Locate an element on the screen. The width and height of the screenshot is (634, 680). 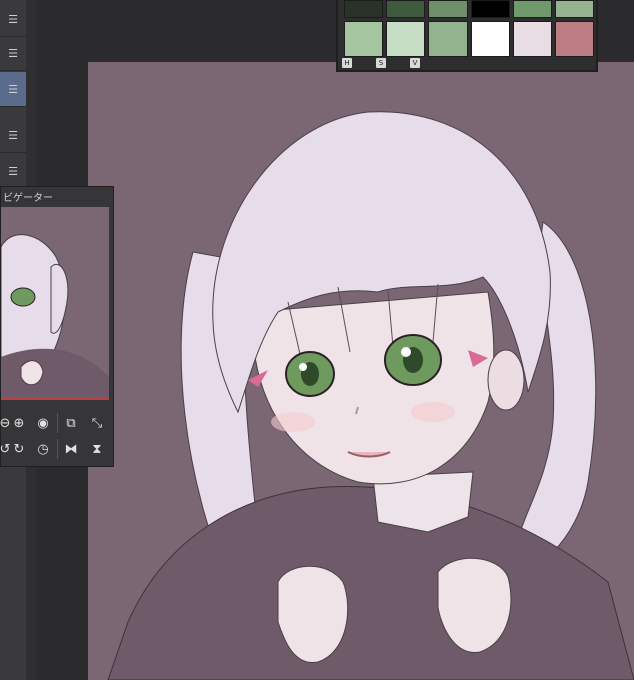
stop-icon: ◉ is located at coordinates (43, 423).